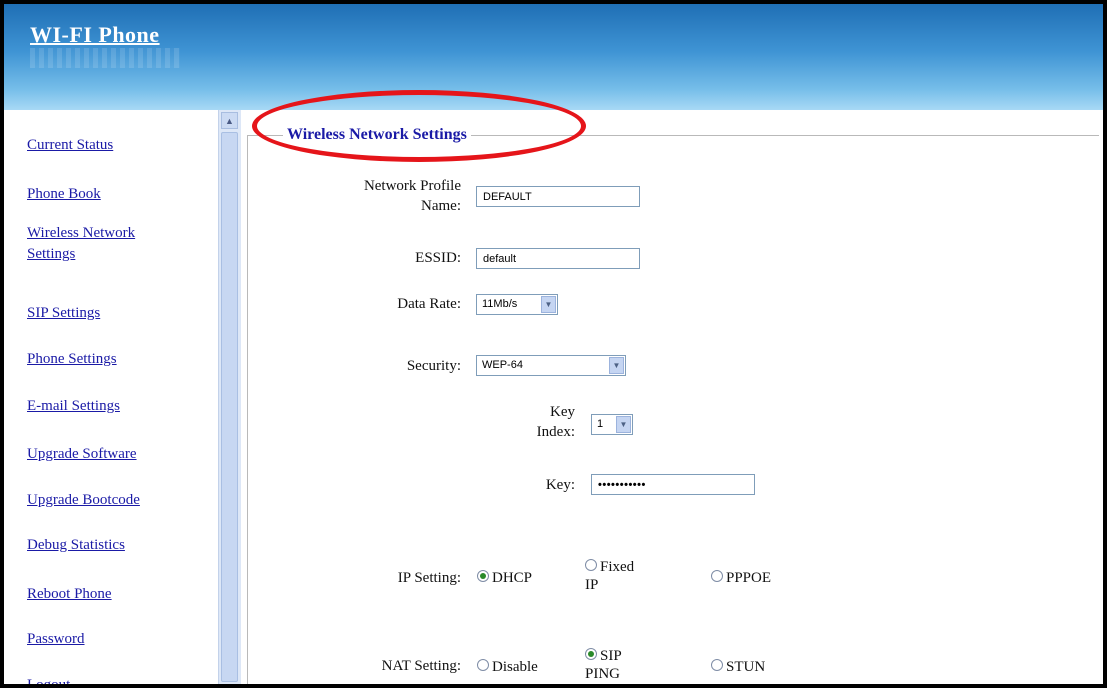  Describe the element at coordinates (51, 254) in the screenshot. I see `sidebar-item-label: Settings` at that location.